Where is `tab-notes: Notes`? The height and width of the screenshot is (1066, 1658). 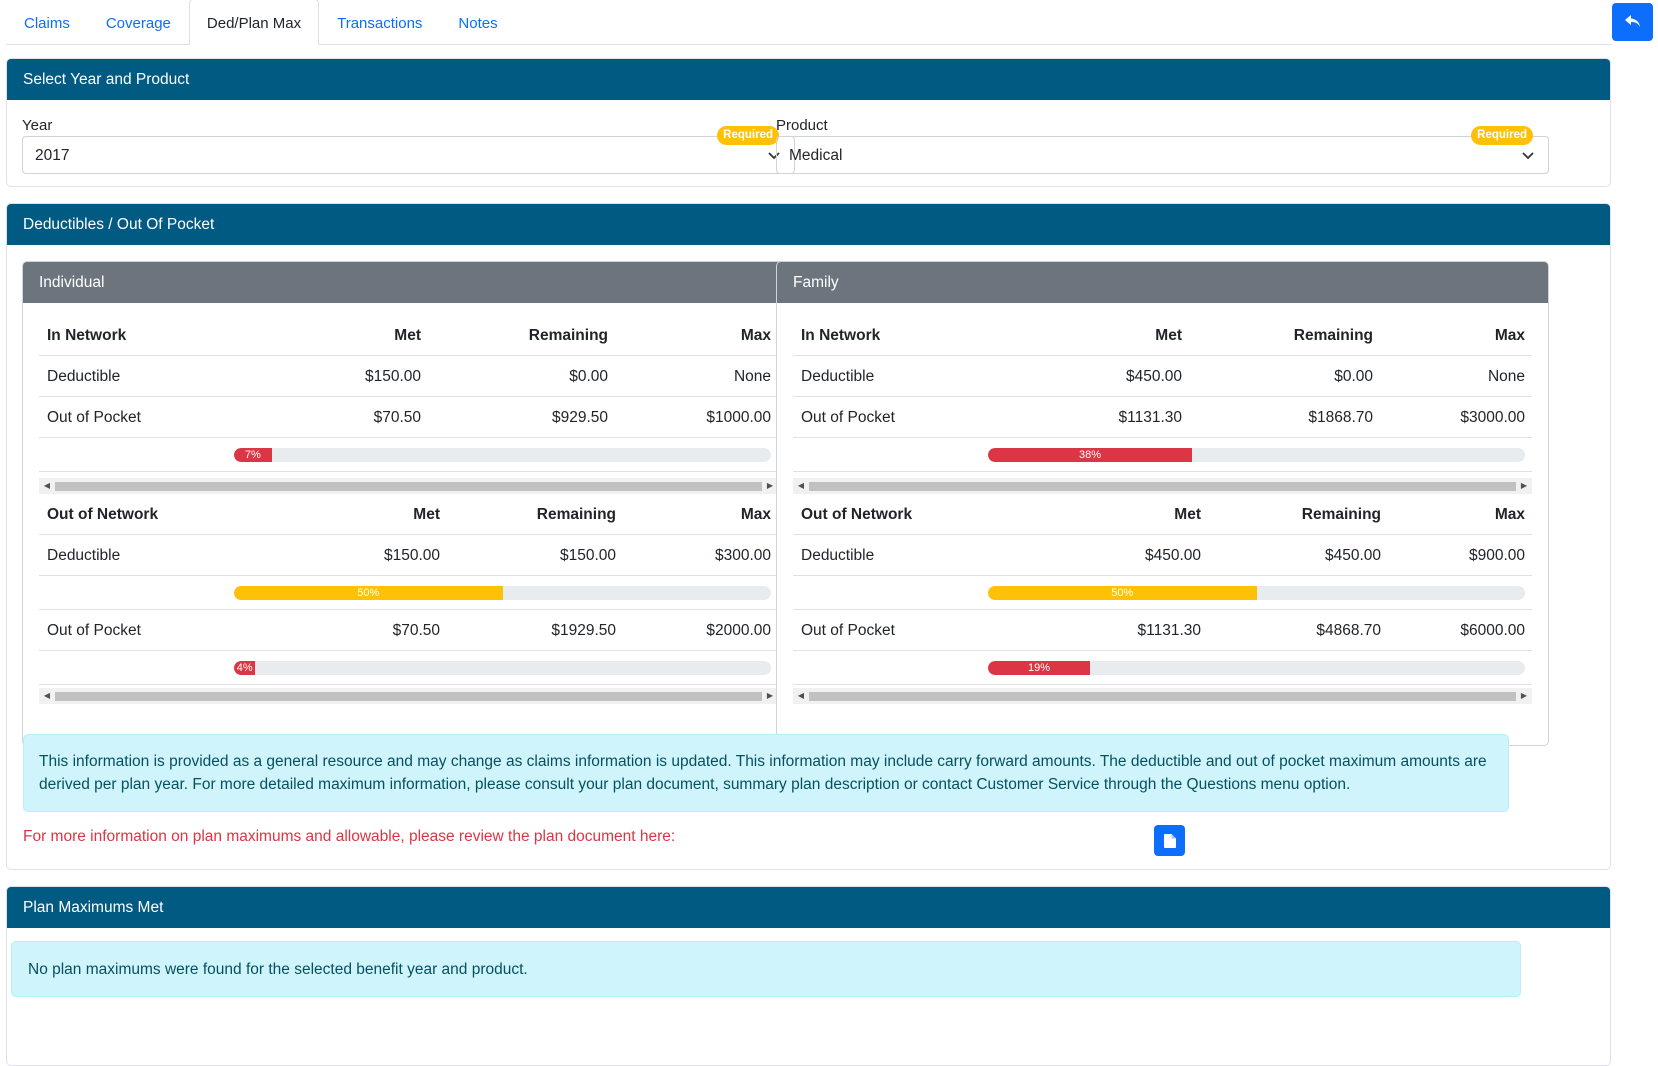 tab-notes: Notes is located at coordinates (477, 22).